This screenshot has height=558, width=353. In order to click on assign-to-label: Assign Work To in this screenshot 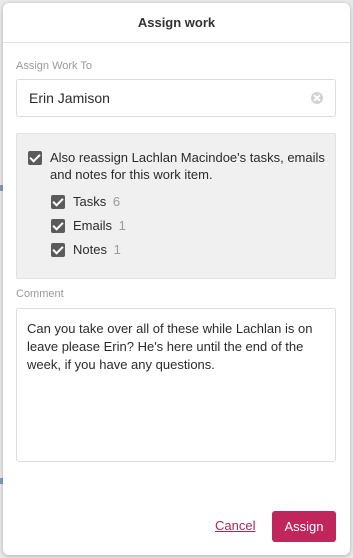, I will do `click(54, 66)`.